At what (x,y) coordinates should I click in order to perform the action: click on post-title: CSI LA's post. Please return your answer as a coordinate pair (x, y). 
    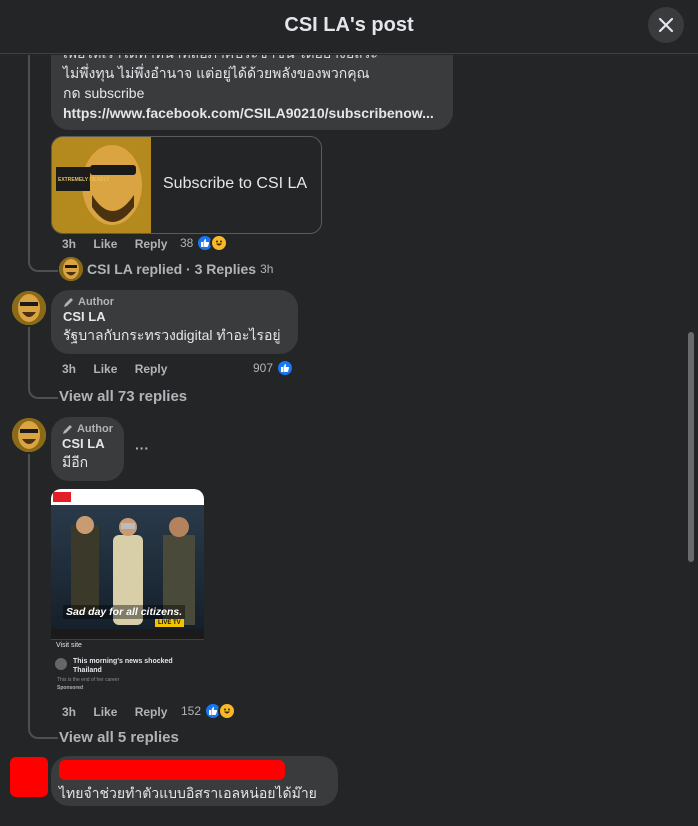
    Looking at the image, I should click on (349, 25).